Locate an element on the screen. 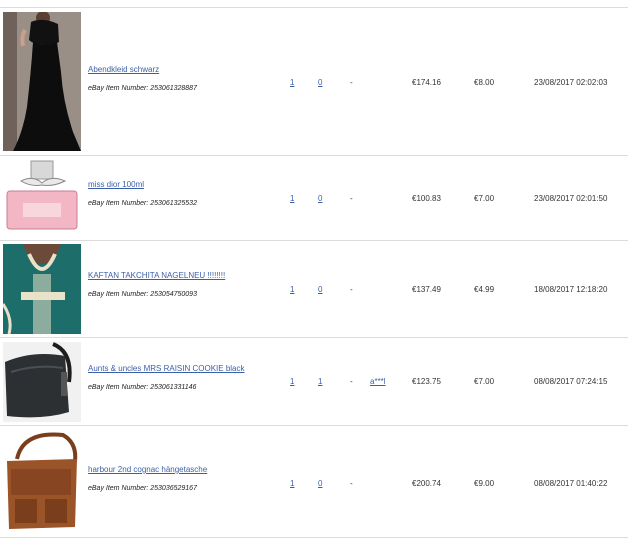 The width and height of the screenshot is (628, 541). cognac-leather-bag-photo-icon is located at coordinates (42, 481).